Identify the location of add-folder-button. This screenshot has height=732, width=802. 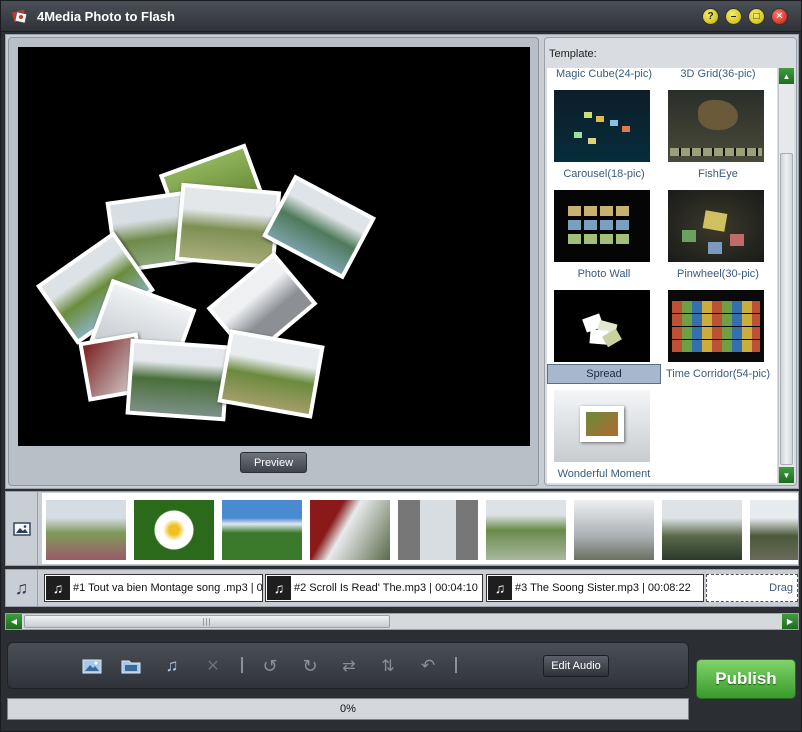
(131, 666).